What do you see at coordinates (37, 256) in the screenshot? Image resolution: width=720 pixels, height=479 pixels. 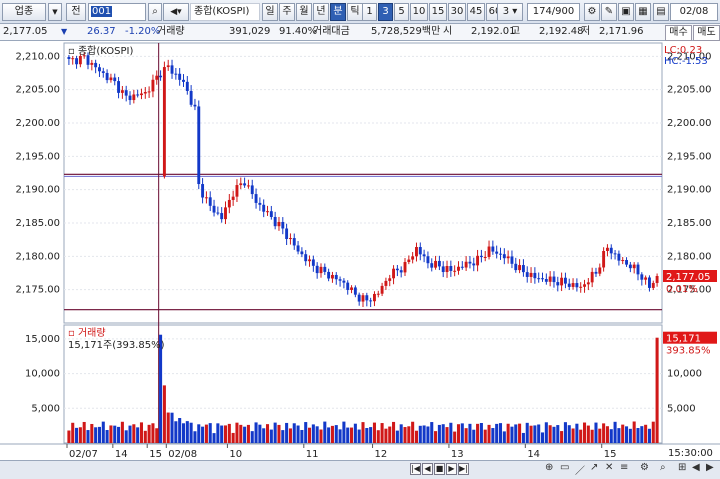 I see `price-tick-left: 2,180.00` at bounding box center [37, 256].